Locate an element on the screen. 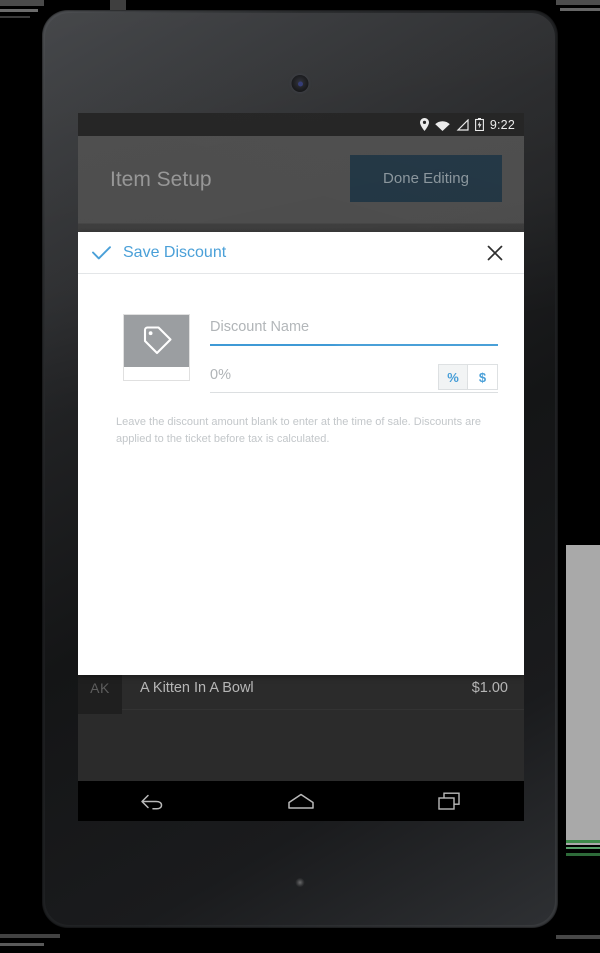 The image size is (600, 953). discount-form: % $ is located at coordinates (354, 353).